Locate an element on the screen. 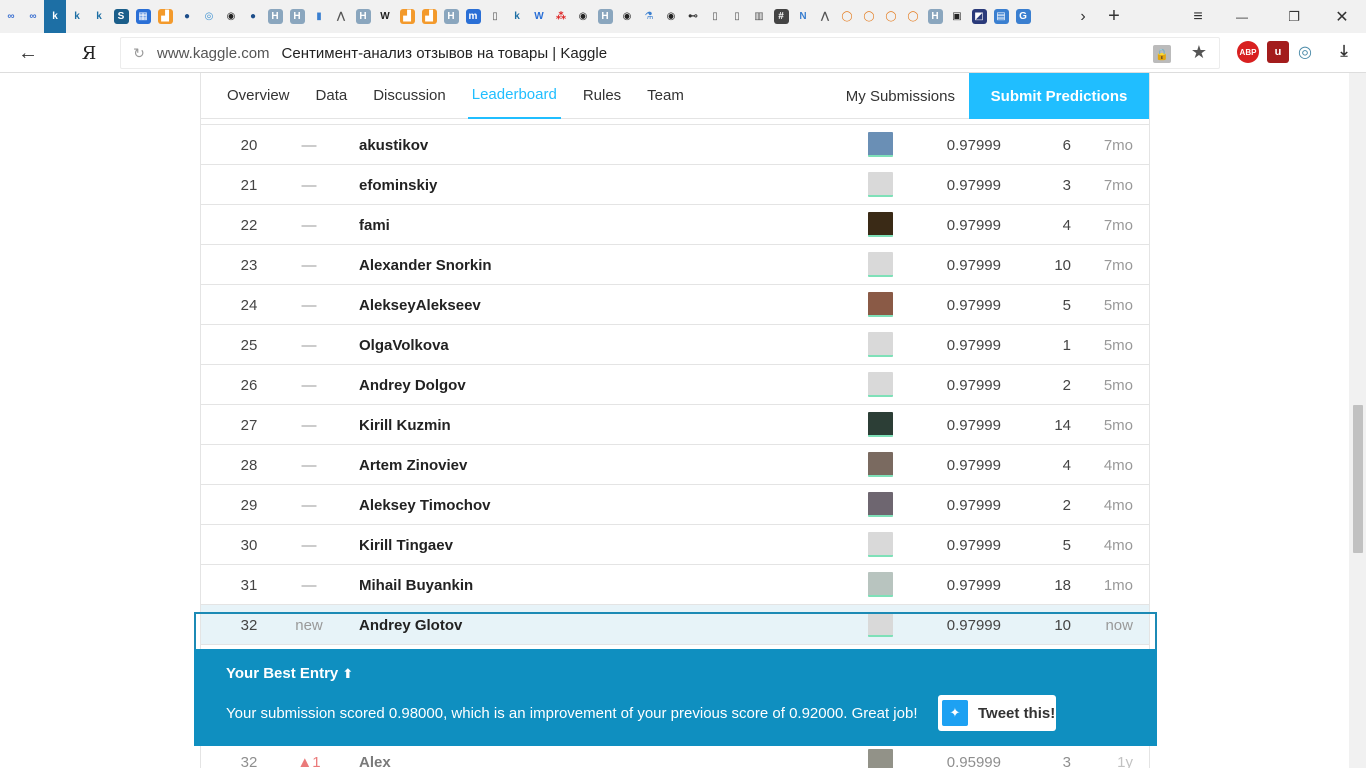 This screenshot has height=768, width=1366. team-name-link: Kirill Kuzmin is located at coordinates (405, 425).